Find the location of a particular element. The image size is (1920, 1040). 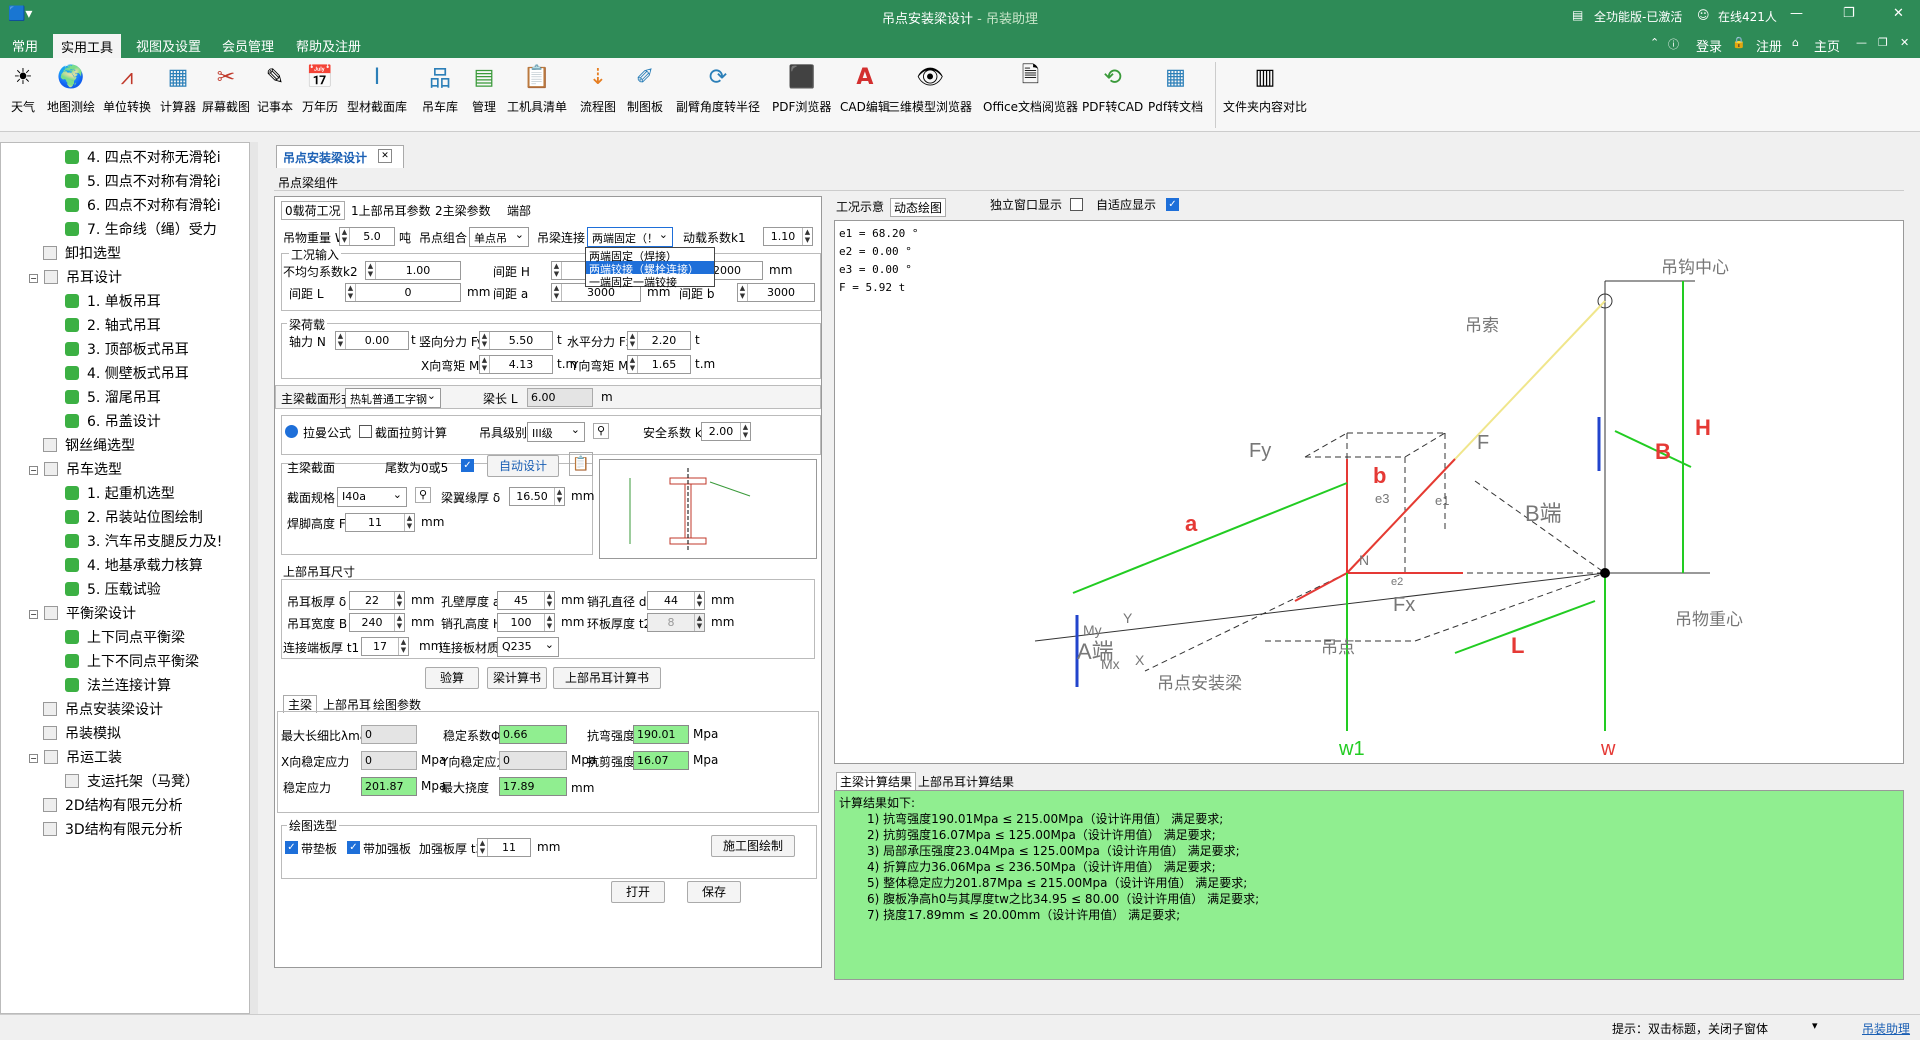

tree-item: 支运托架（马凳） is located at coordinates (132, 782).